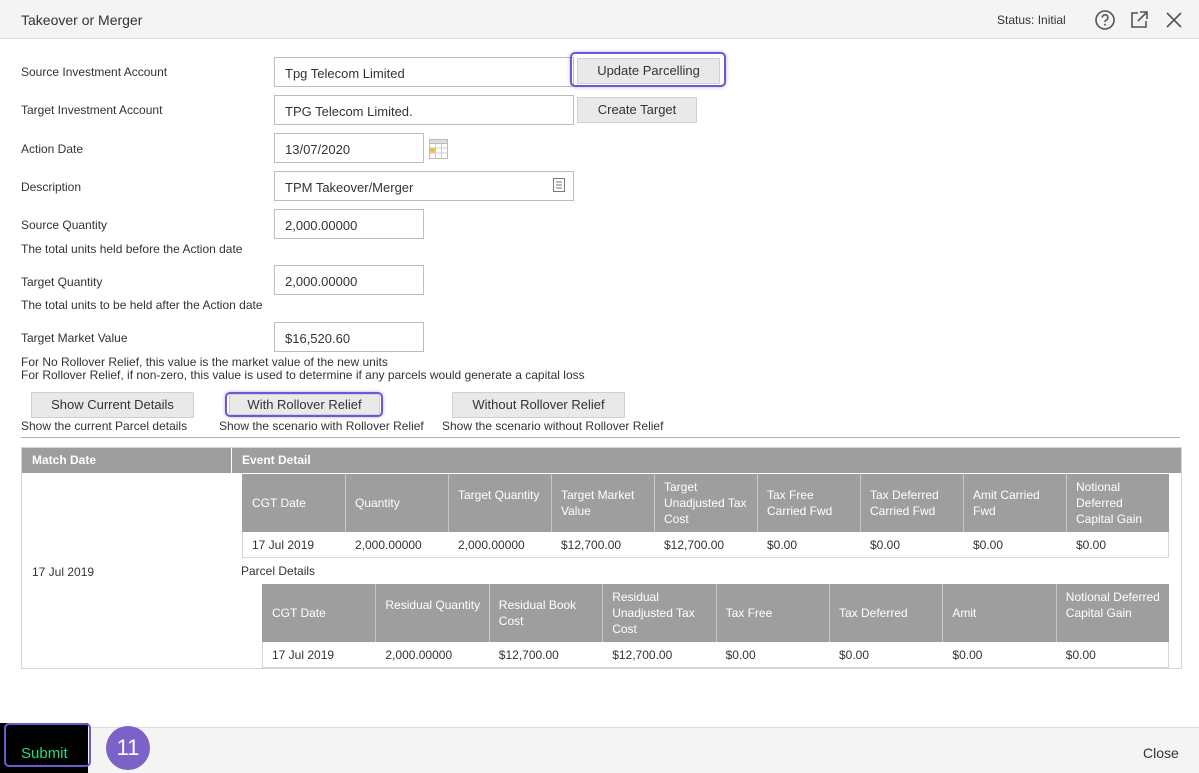 The width and height of the screenshot is (1199, 773). Describe the element at coordinates (653, 613) in the screenshot. I see `parcel-header-cell: Residual Unadjusted Tax Cost` at that location.